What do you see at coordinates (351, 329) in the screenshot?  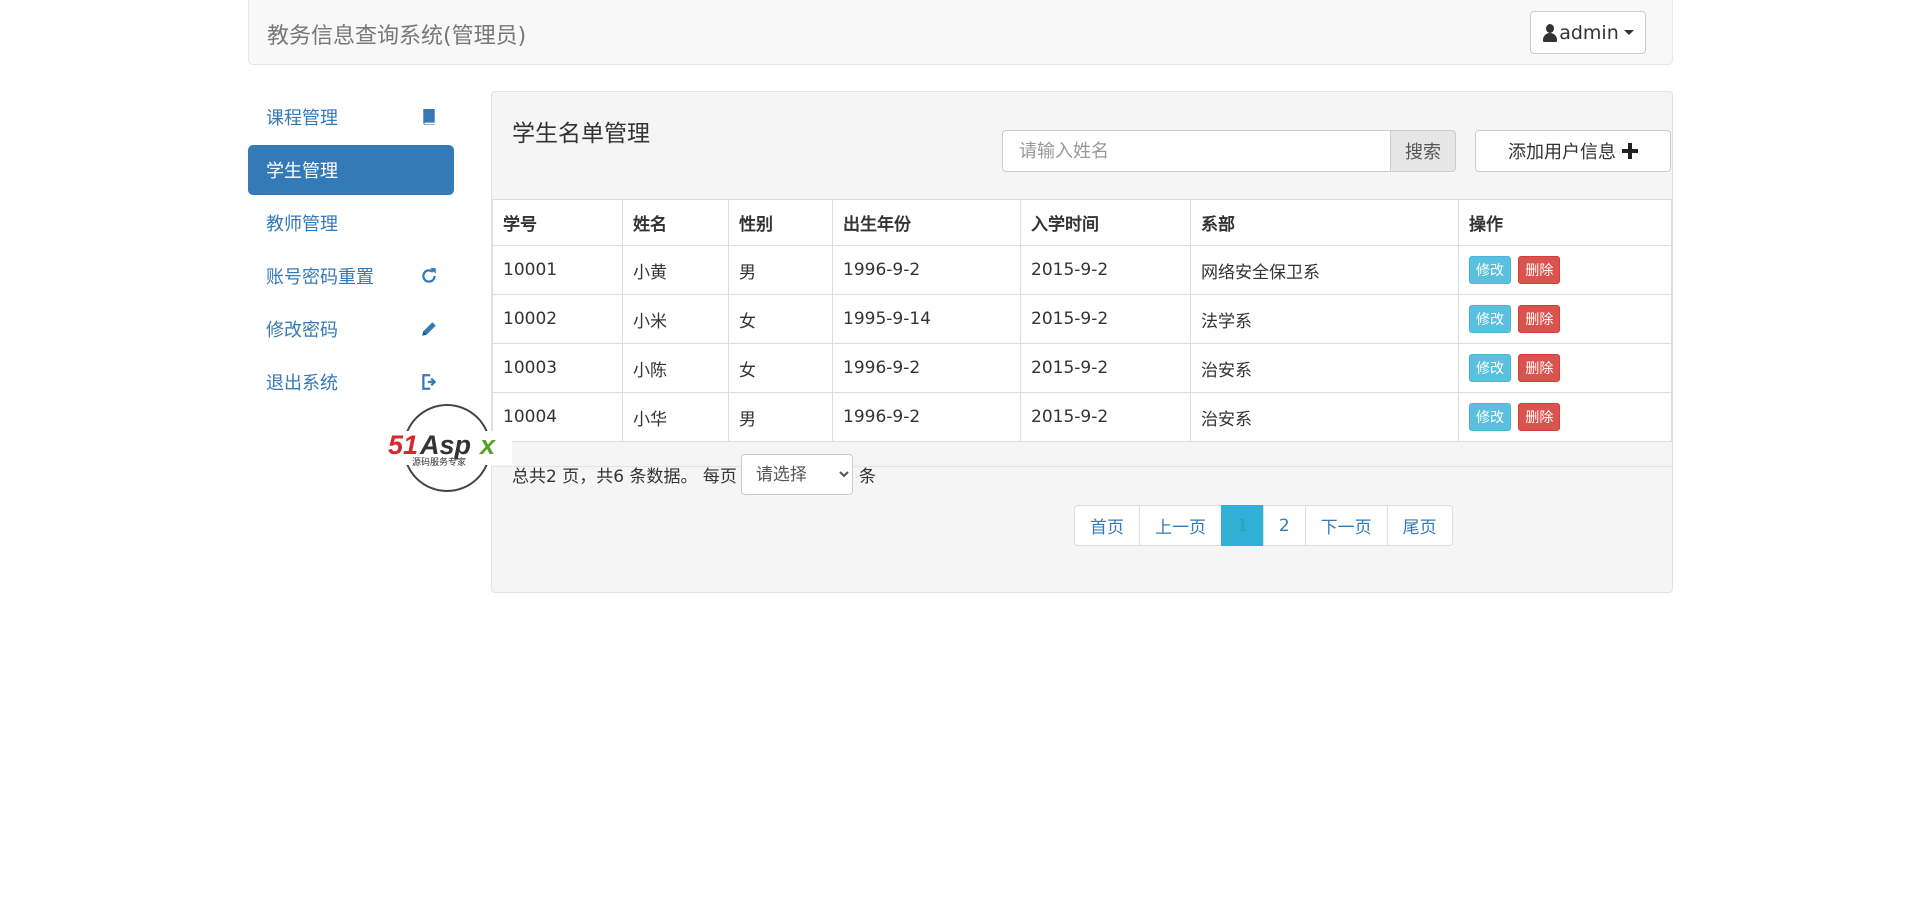 I see `sidebar-item-change-password: 修改密码` at bounding box center [351, 329].